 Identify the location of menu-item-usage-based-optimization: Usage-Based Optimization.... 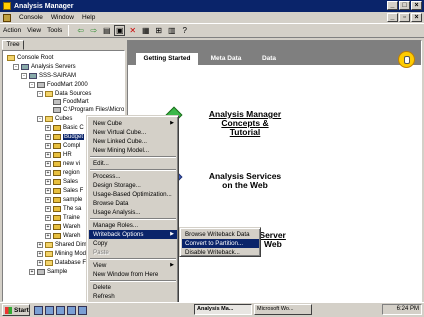
(133, 194).